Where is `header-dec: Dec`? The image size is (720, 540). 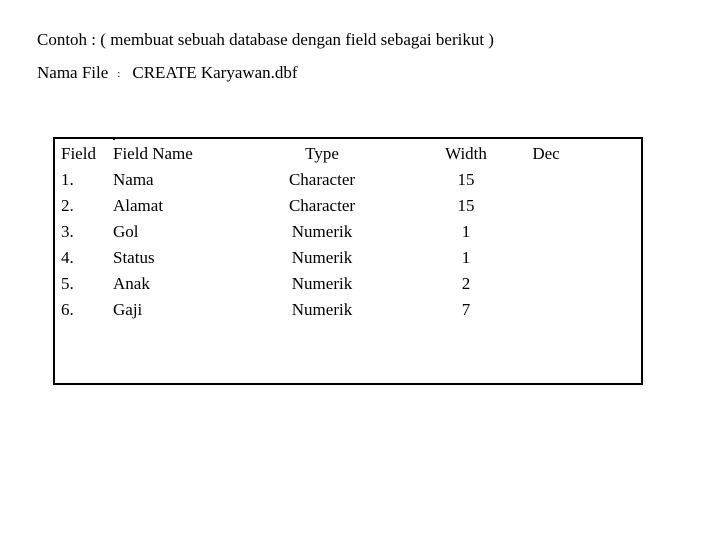 header-dec: Dec is located at coordinates (546, 153).